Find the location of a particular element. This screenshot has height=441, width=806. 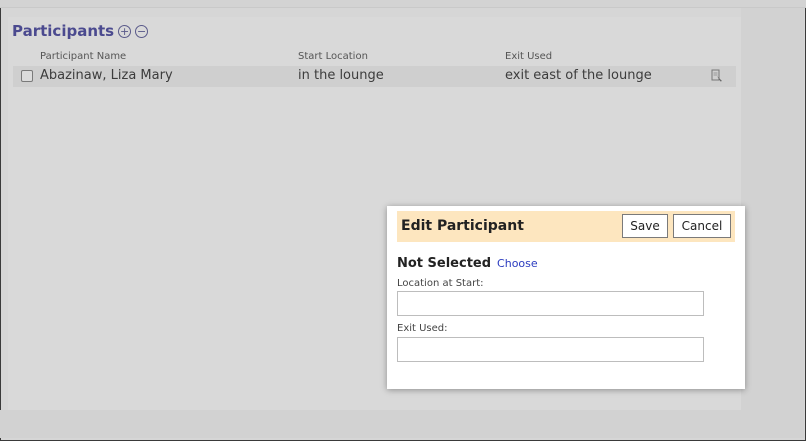

location-at-start-label: Location at Start: is located at coordinates (440, 283).